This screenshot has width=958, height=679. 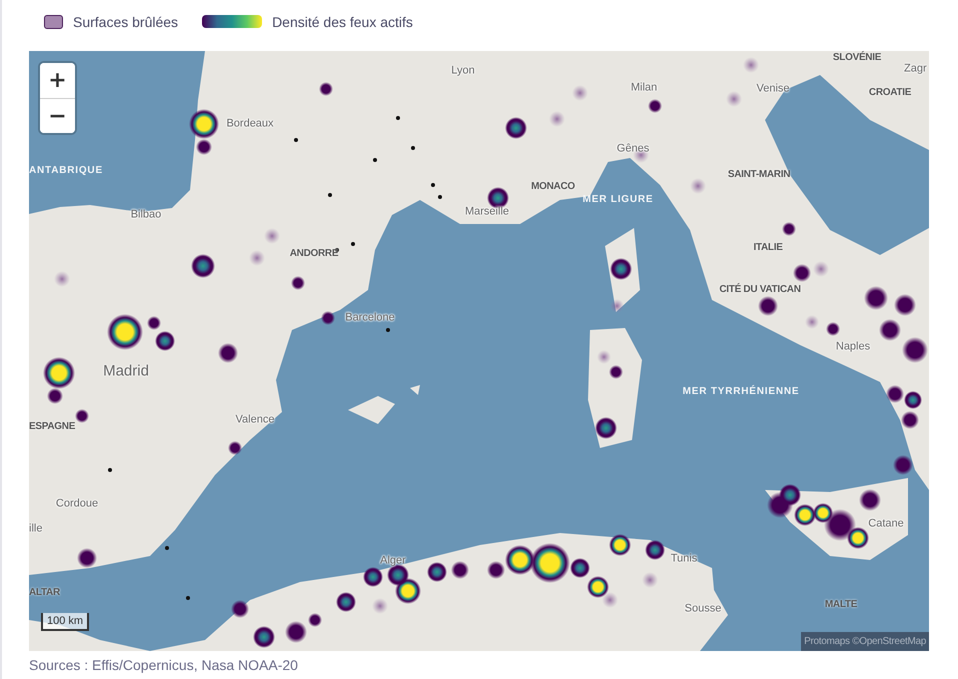 What do you see at coordinates (487, 212) in the screenshot?
I see `place-label: Marseille` at bounding box center [487, 212].